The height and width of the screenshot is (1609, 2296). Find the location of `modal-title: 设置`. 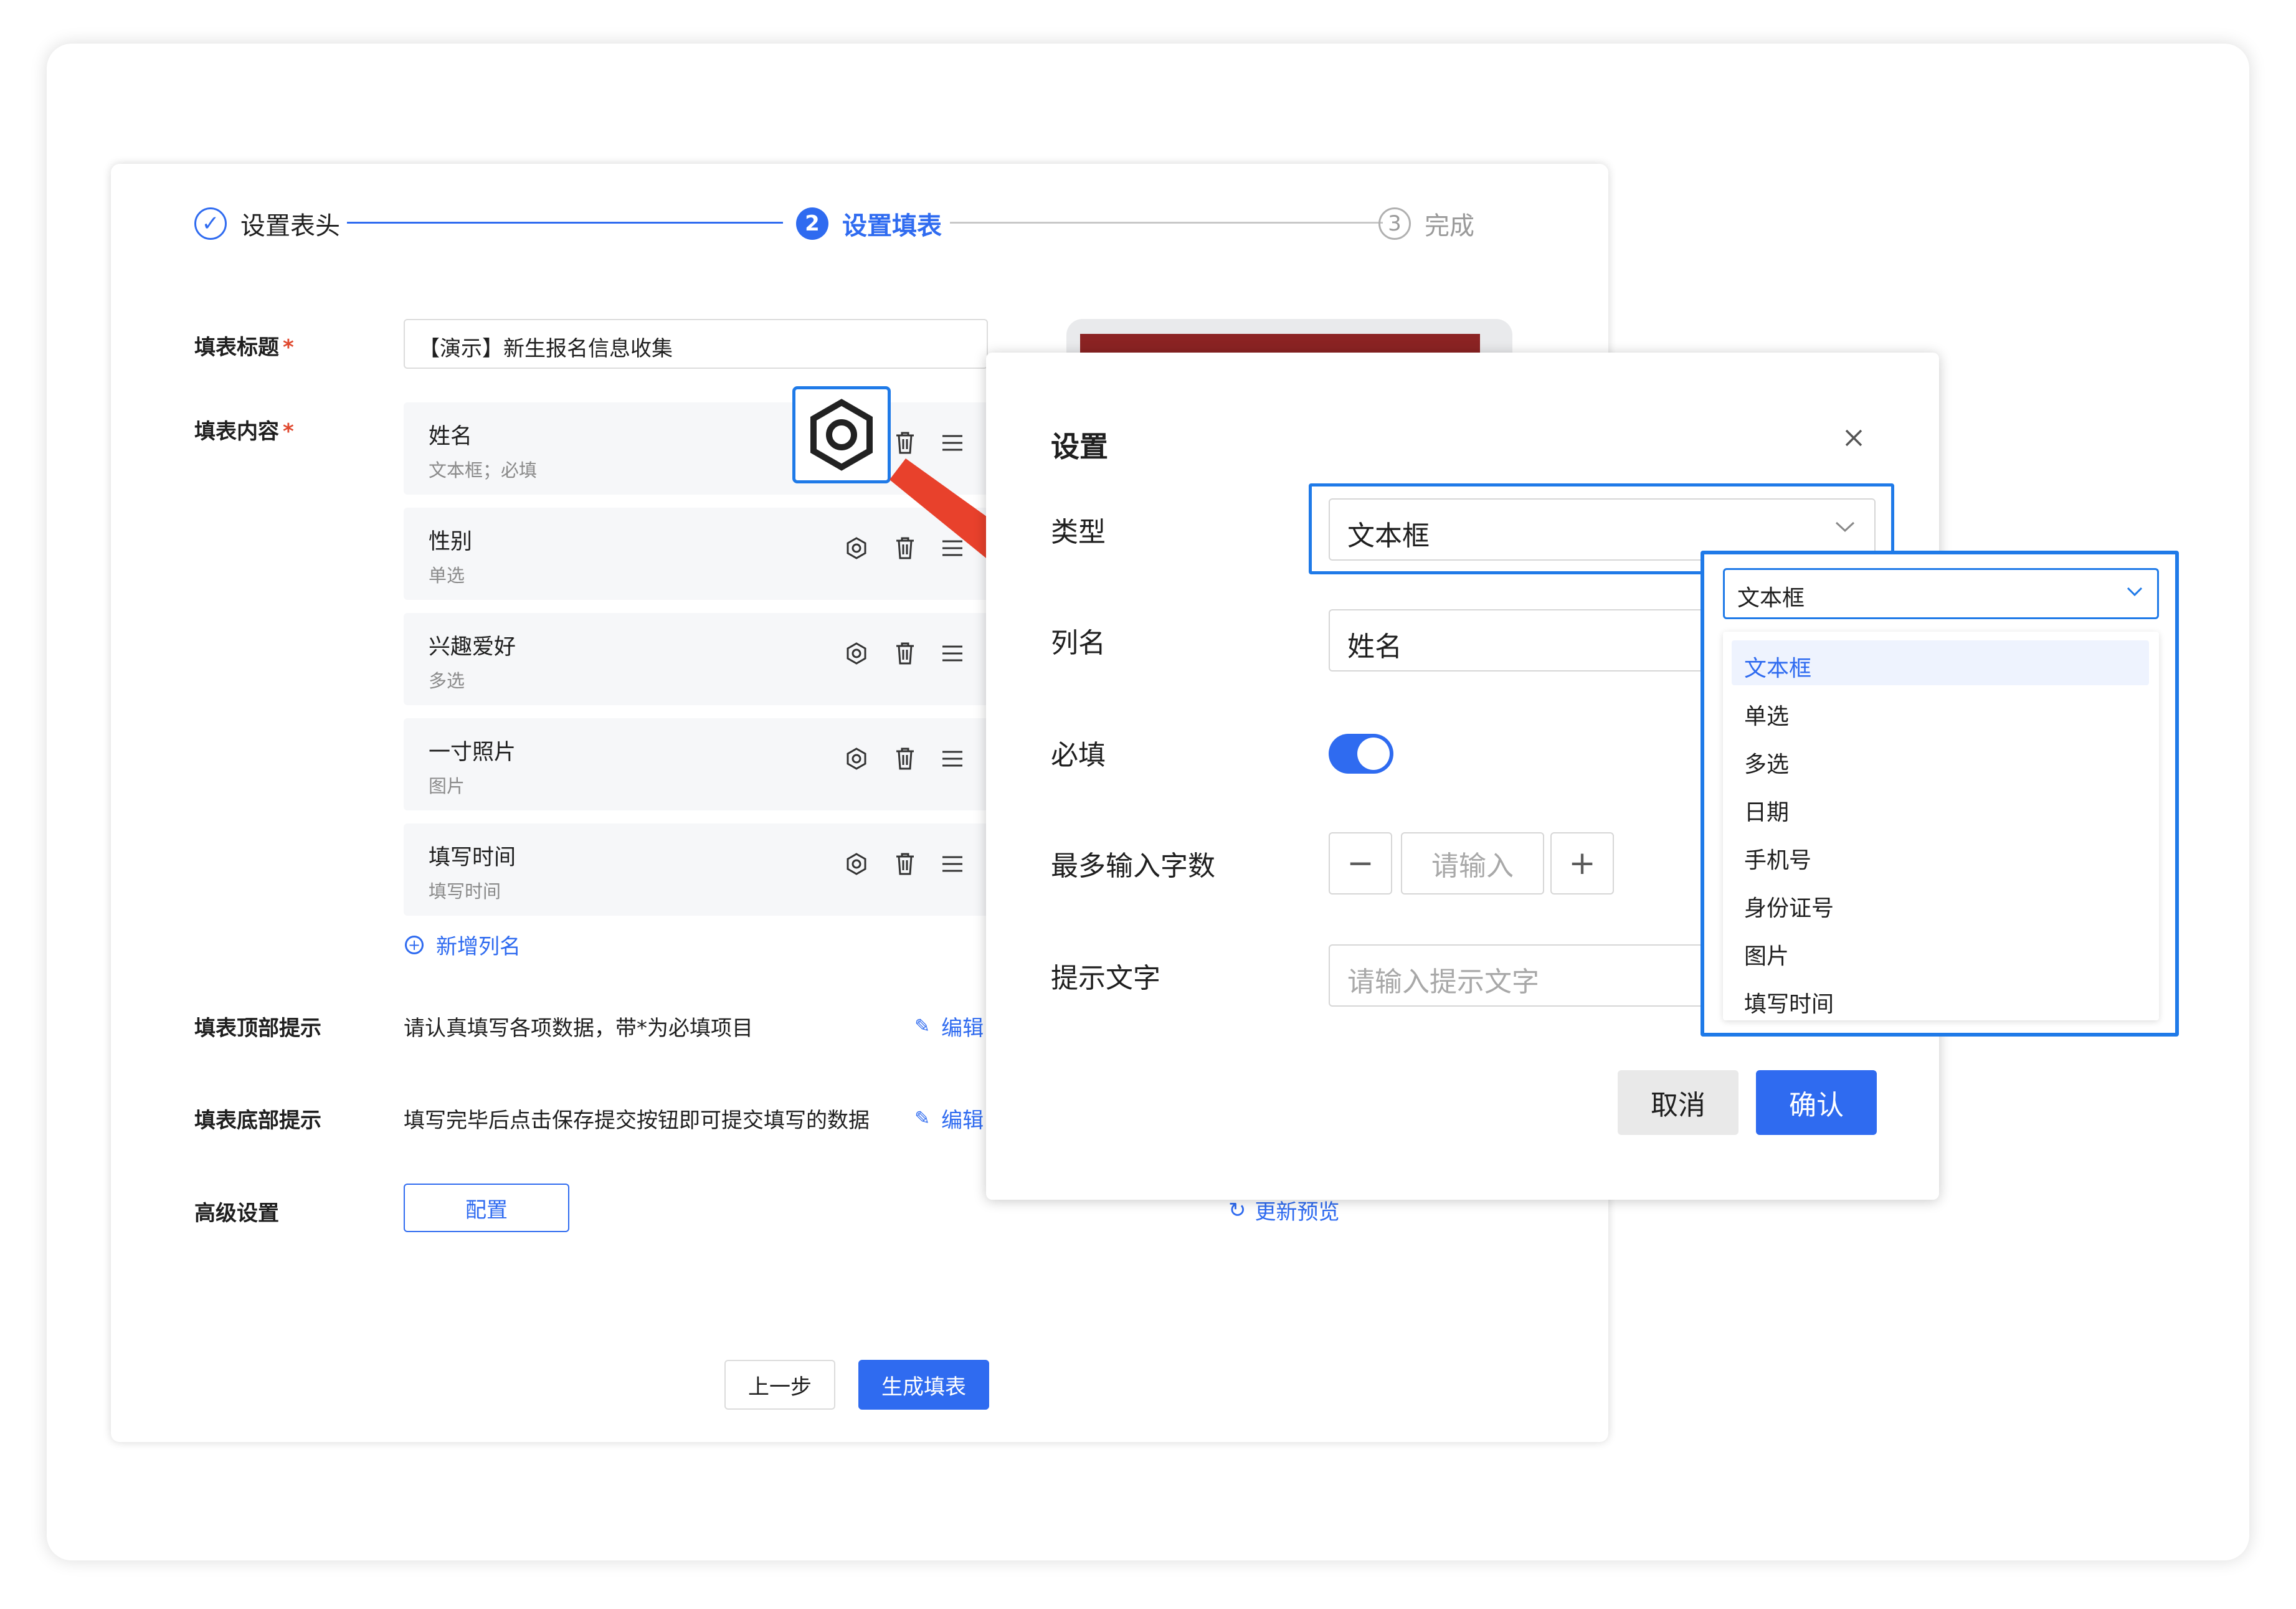

modal-title: 设置 is located at coordinates (1079, 447).